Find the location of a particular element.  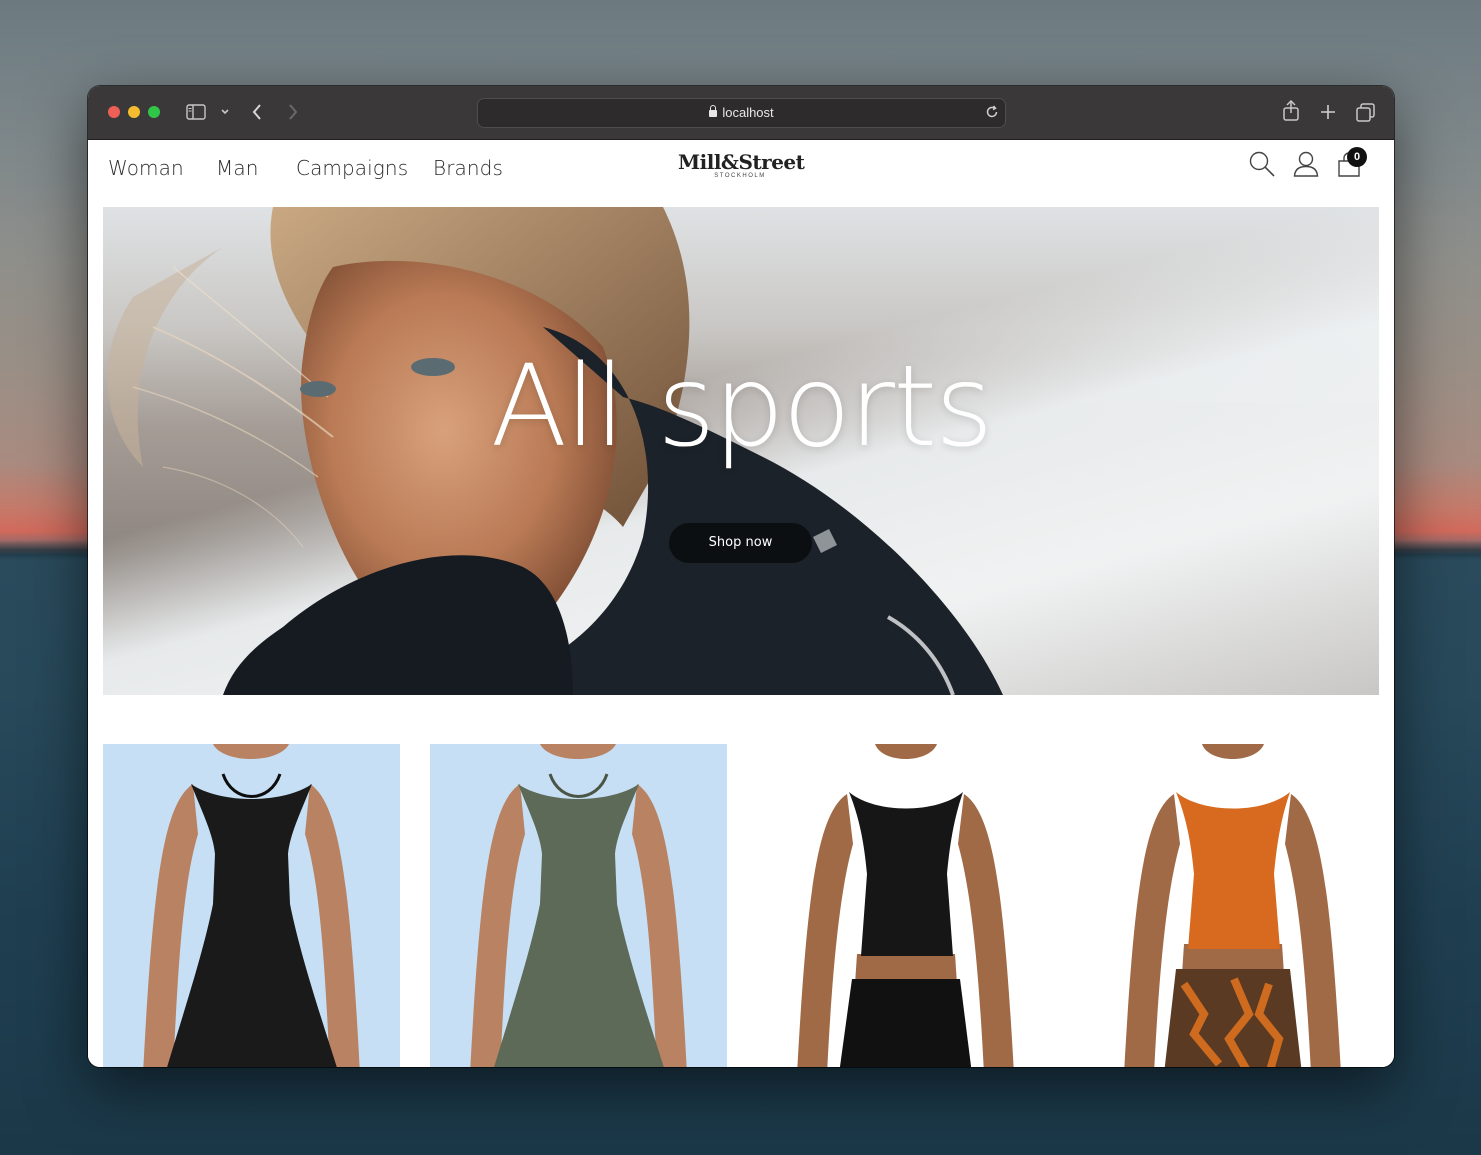

product-card-black-dress is located at coordinates (251, 905).